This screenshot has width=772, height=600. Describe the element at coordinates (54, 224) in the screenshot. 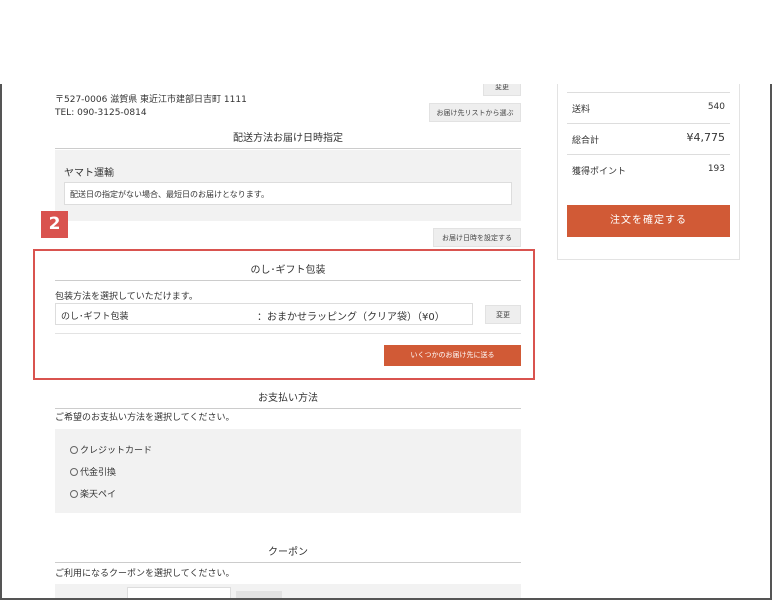

I see `step-number-badge: 2` at that location.